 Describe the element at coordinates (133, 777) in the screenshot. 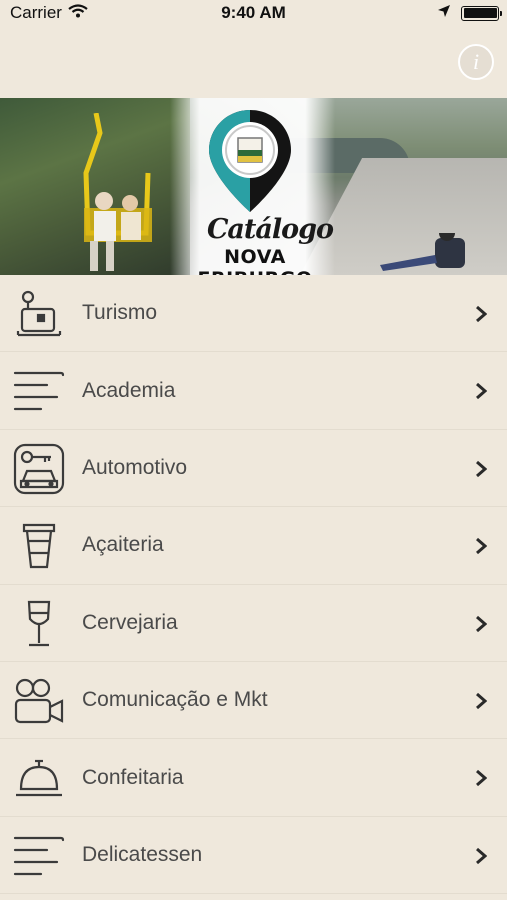

I see `menu-item-label: Confeitaria` at that location.